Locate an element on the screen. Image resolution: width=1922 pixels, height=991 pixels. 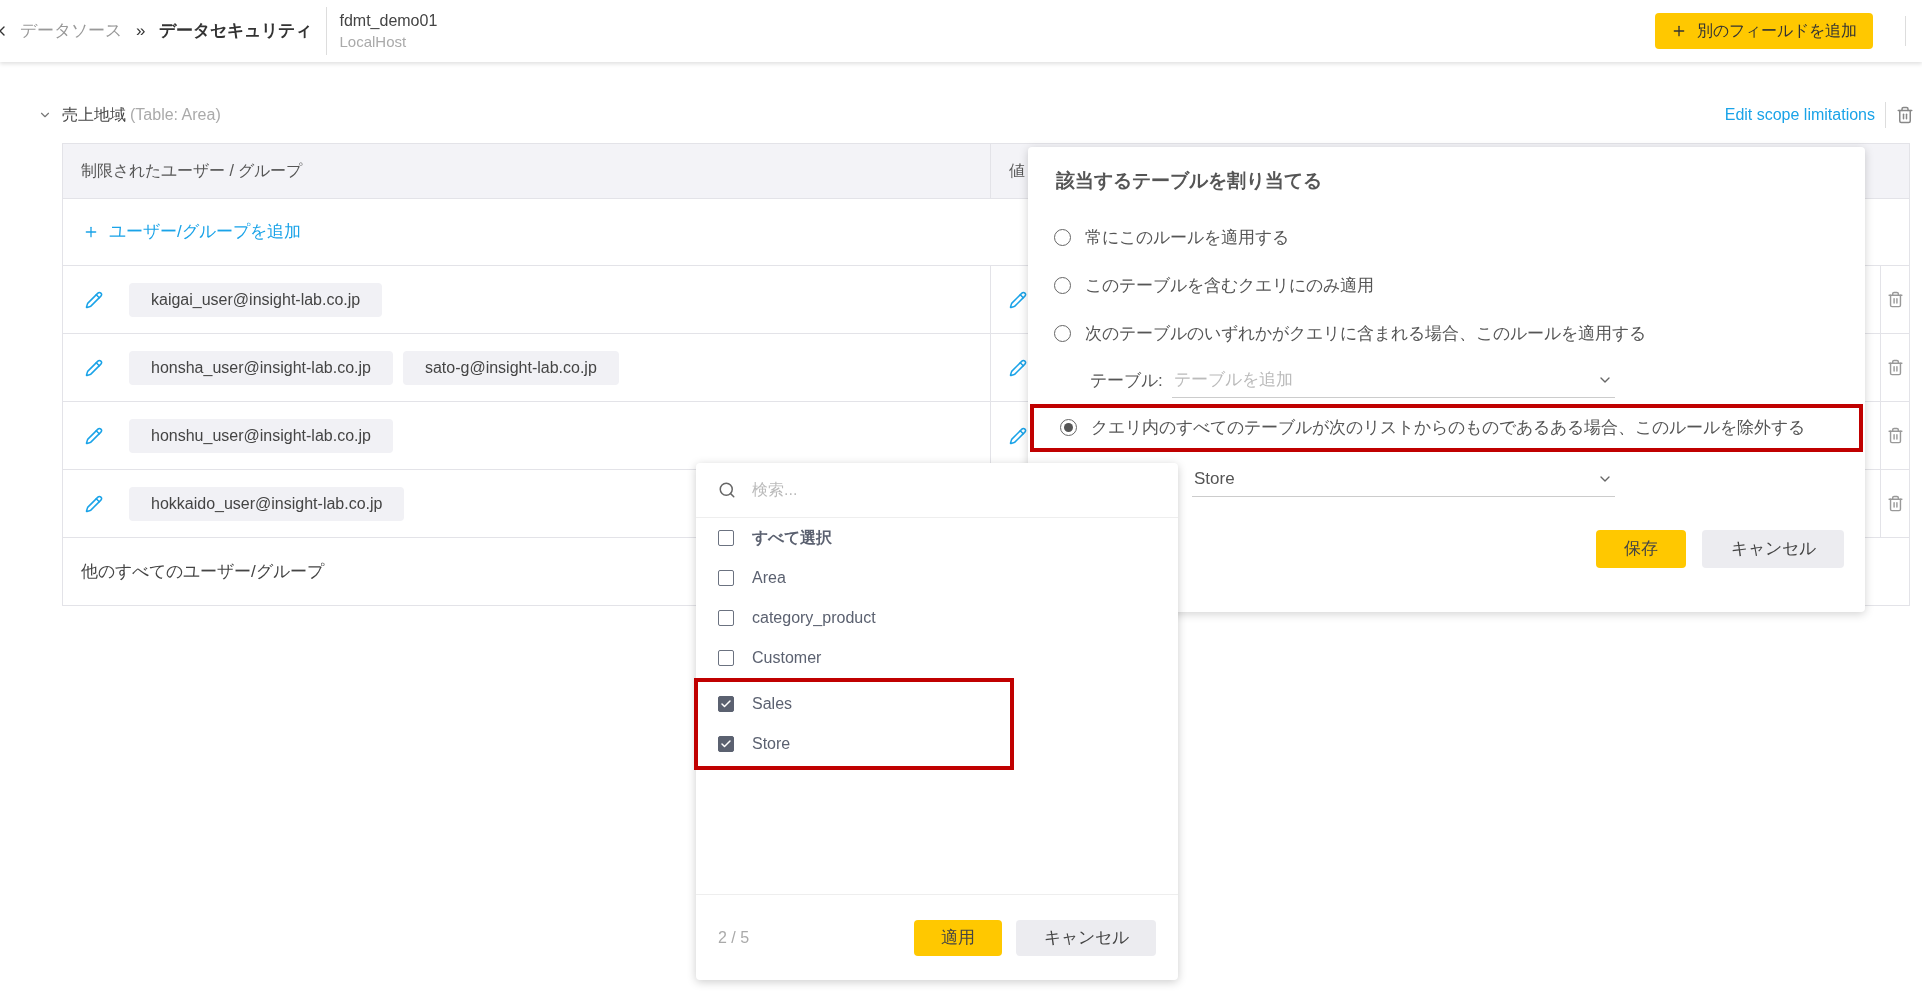
user-chip: sato-g@insight-lab.co.jp is located at coordinates (510, 367).